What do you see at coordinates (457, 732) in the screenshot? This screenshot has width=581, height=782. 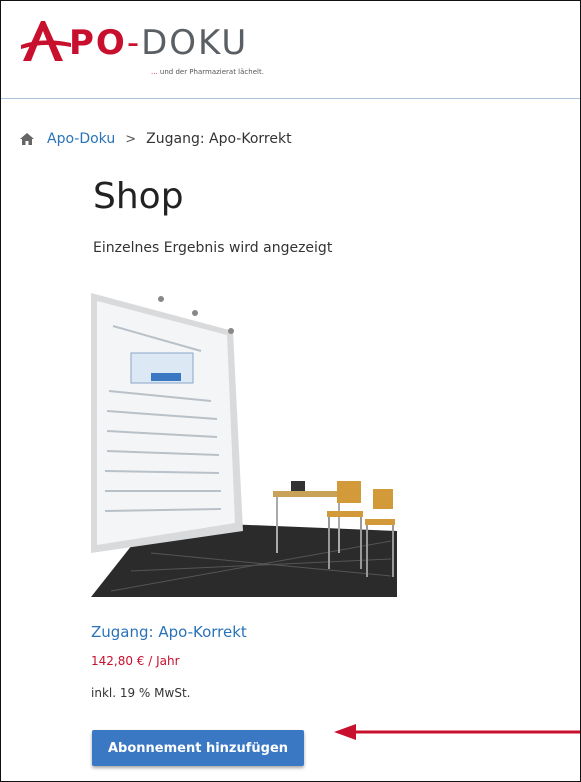 I see `annotation-arrow-icon` at bounding box center [457, 732].